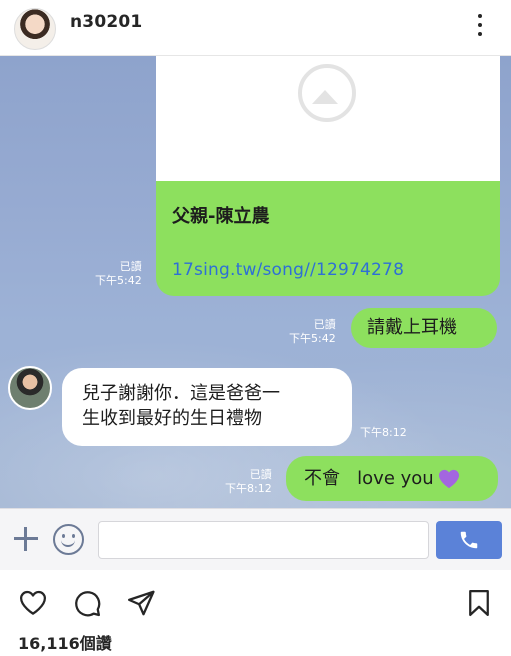  I want to click on message-input-bar, so click(255, 539).